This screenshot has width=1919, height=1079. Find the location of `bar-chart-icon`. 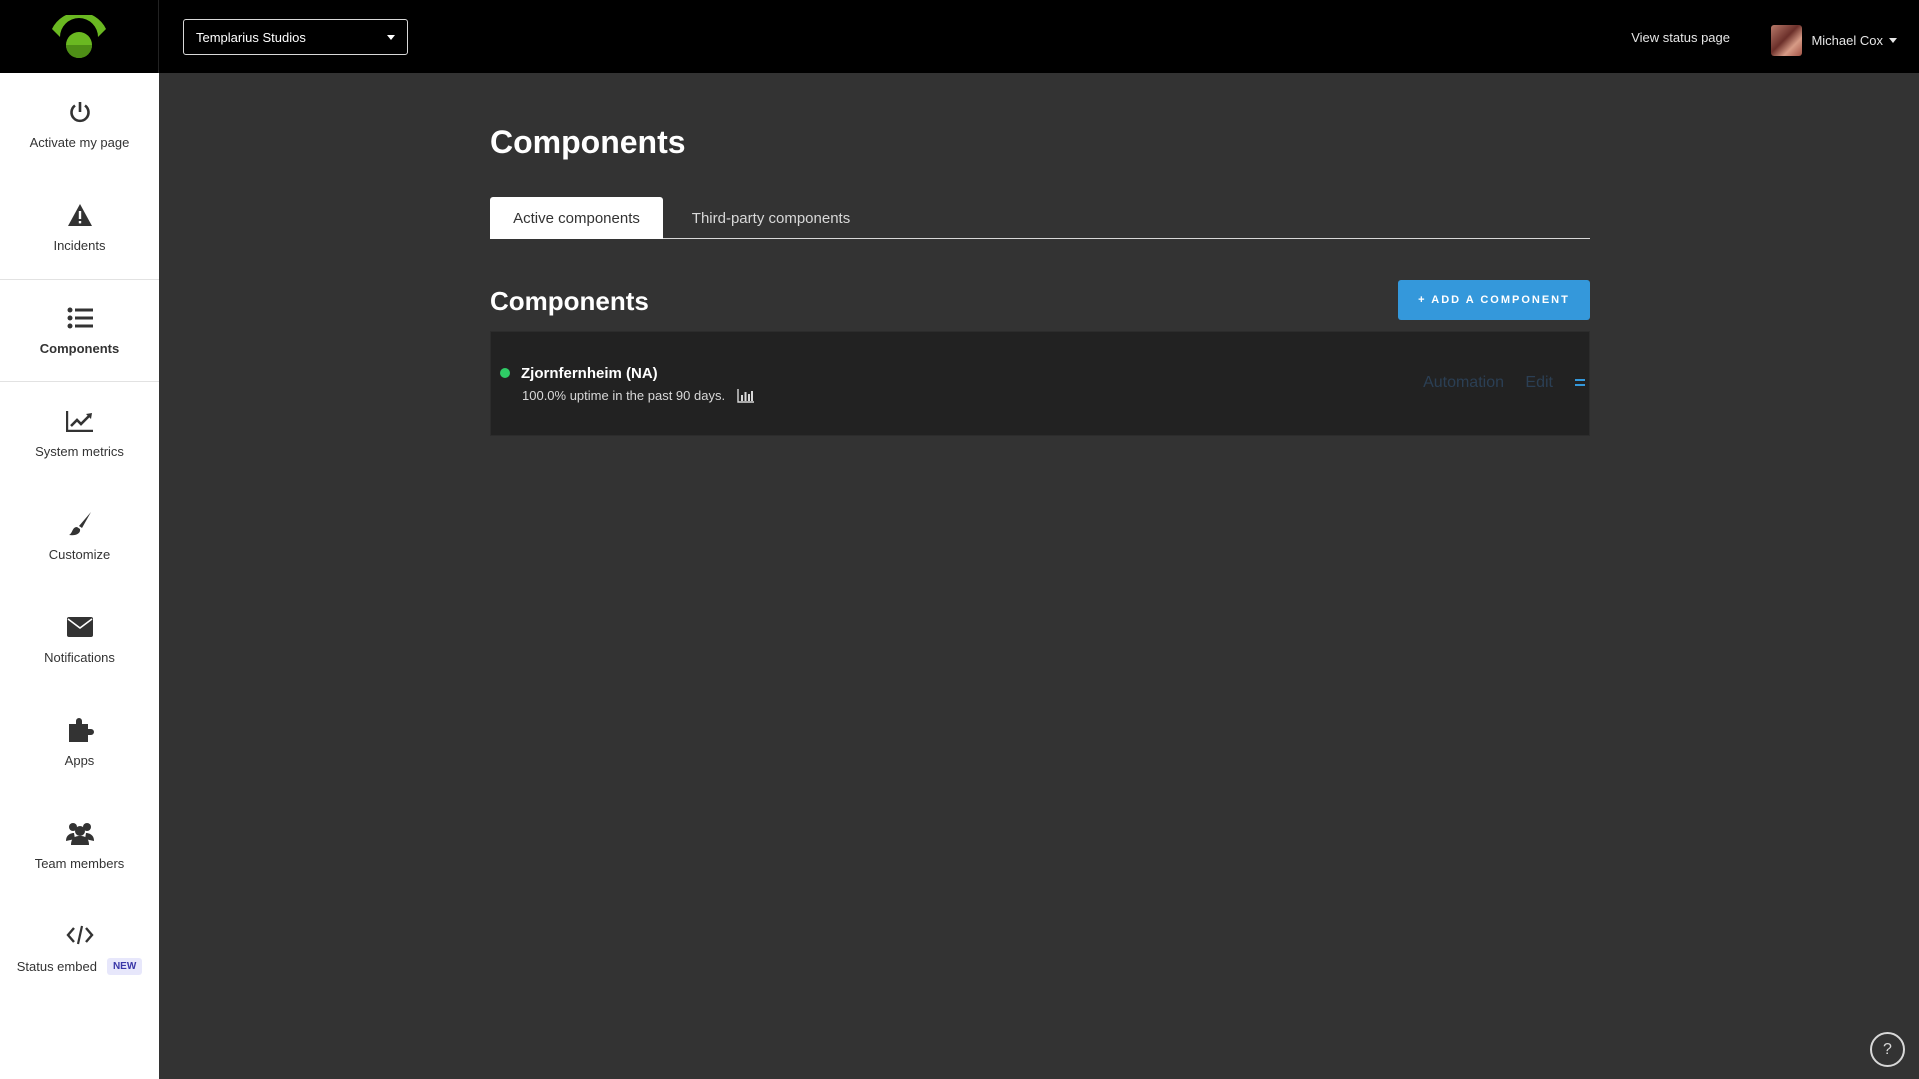

bar-chart-icon is located at coordinates (746, 395).